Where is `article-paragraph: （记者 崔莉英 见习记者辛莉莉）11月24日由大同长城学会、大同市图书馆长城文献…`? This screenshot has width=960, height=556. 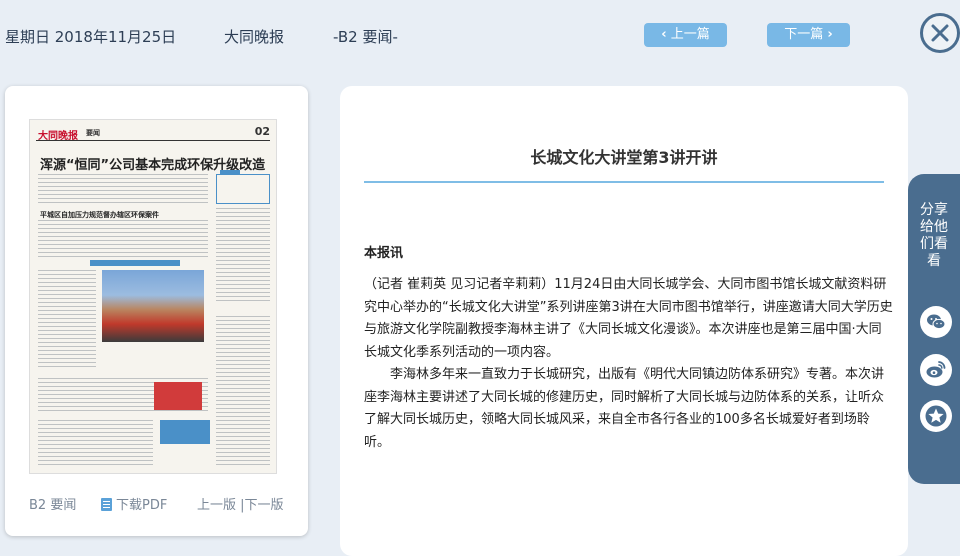
article-paragraph: （记者 崔莉英 见习记者辛莉莉）11月24日由大同长城学会、大同市图书馆长城文献… is located at coordinates (628, 318).